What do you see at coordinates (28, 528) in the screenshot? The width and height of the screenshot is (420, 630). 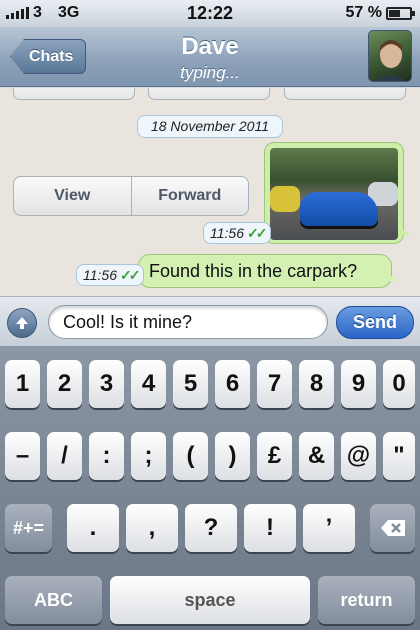 I see `key-more-symbols: #+=` at bounding box center [28, 528].